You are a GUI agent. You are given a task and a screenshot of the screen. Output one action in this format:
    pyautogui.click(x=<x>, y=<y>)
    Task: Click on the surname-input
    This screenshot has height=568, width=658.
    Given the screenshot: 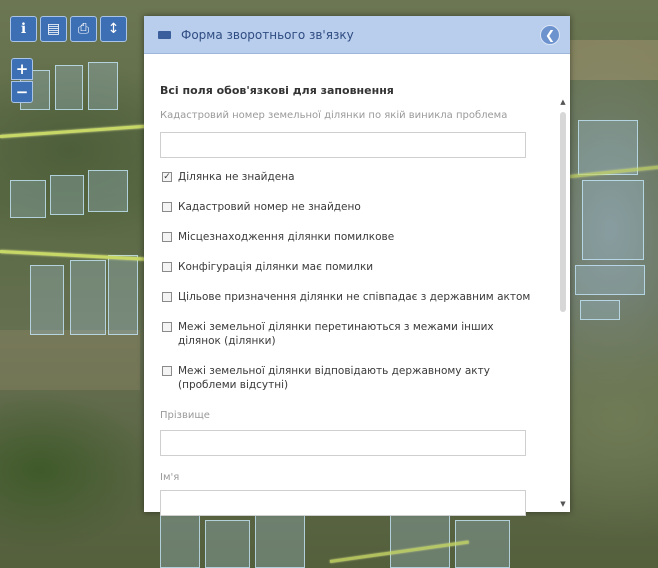 What is the action you would take?
    pyautogui.click(x=343, y=443)
    